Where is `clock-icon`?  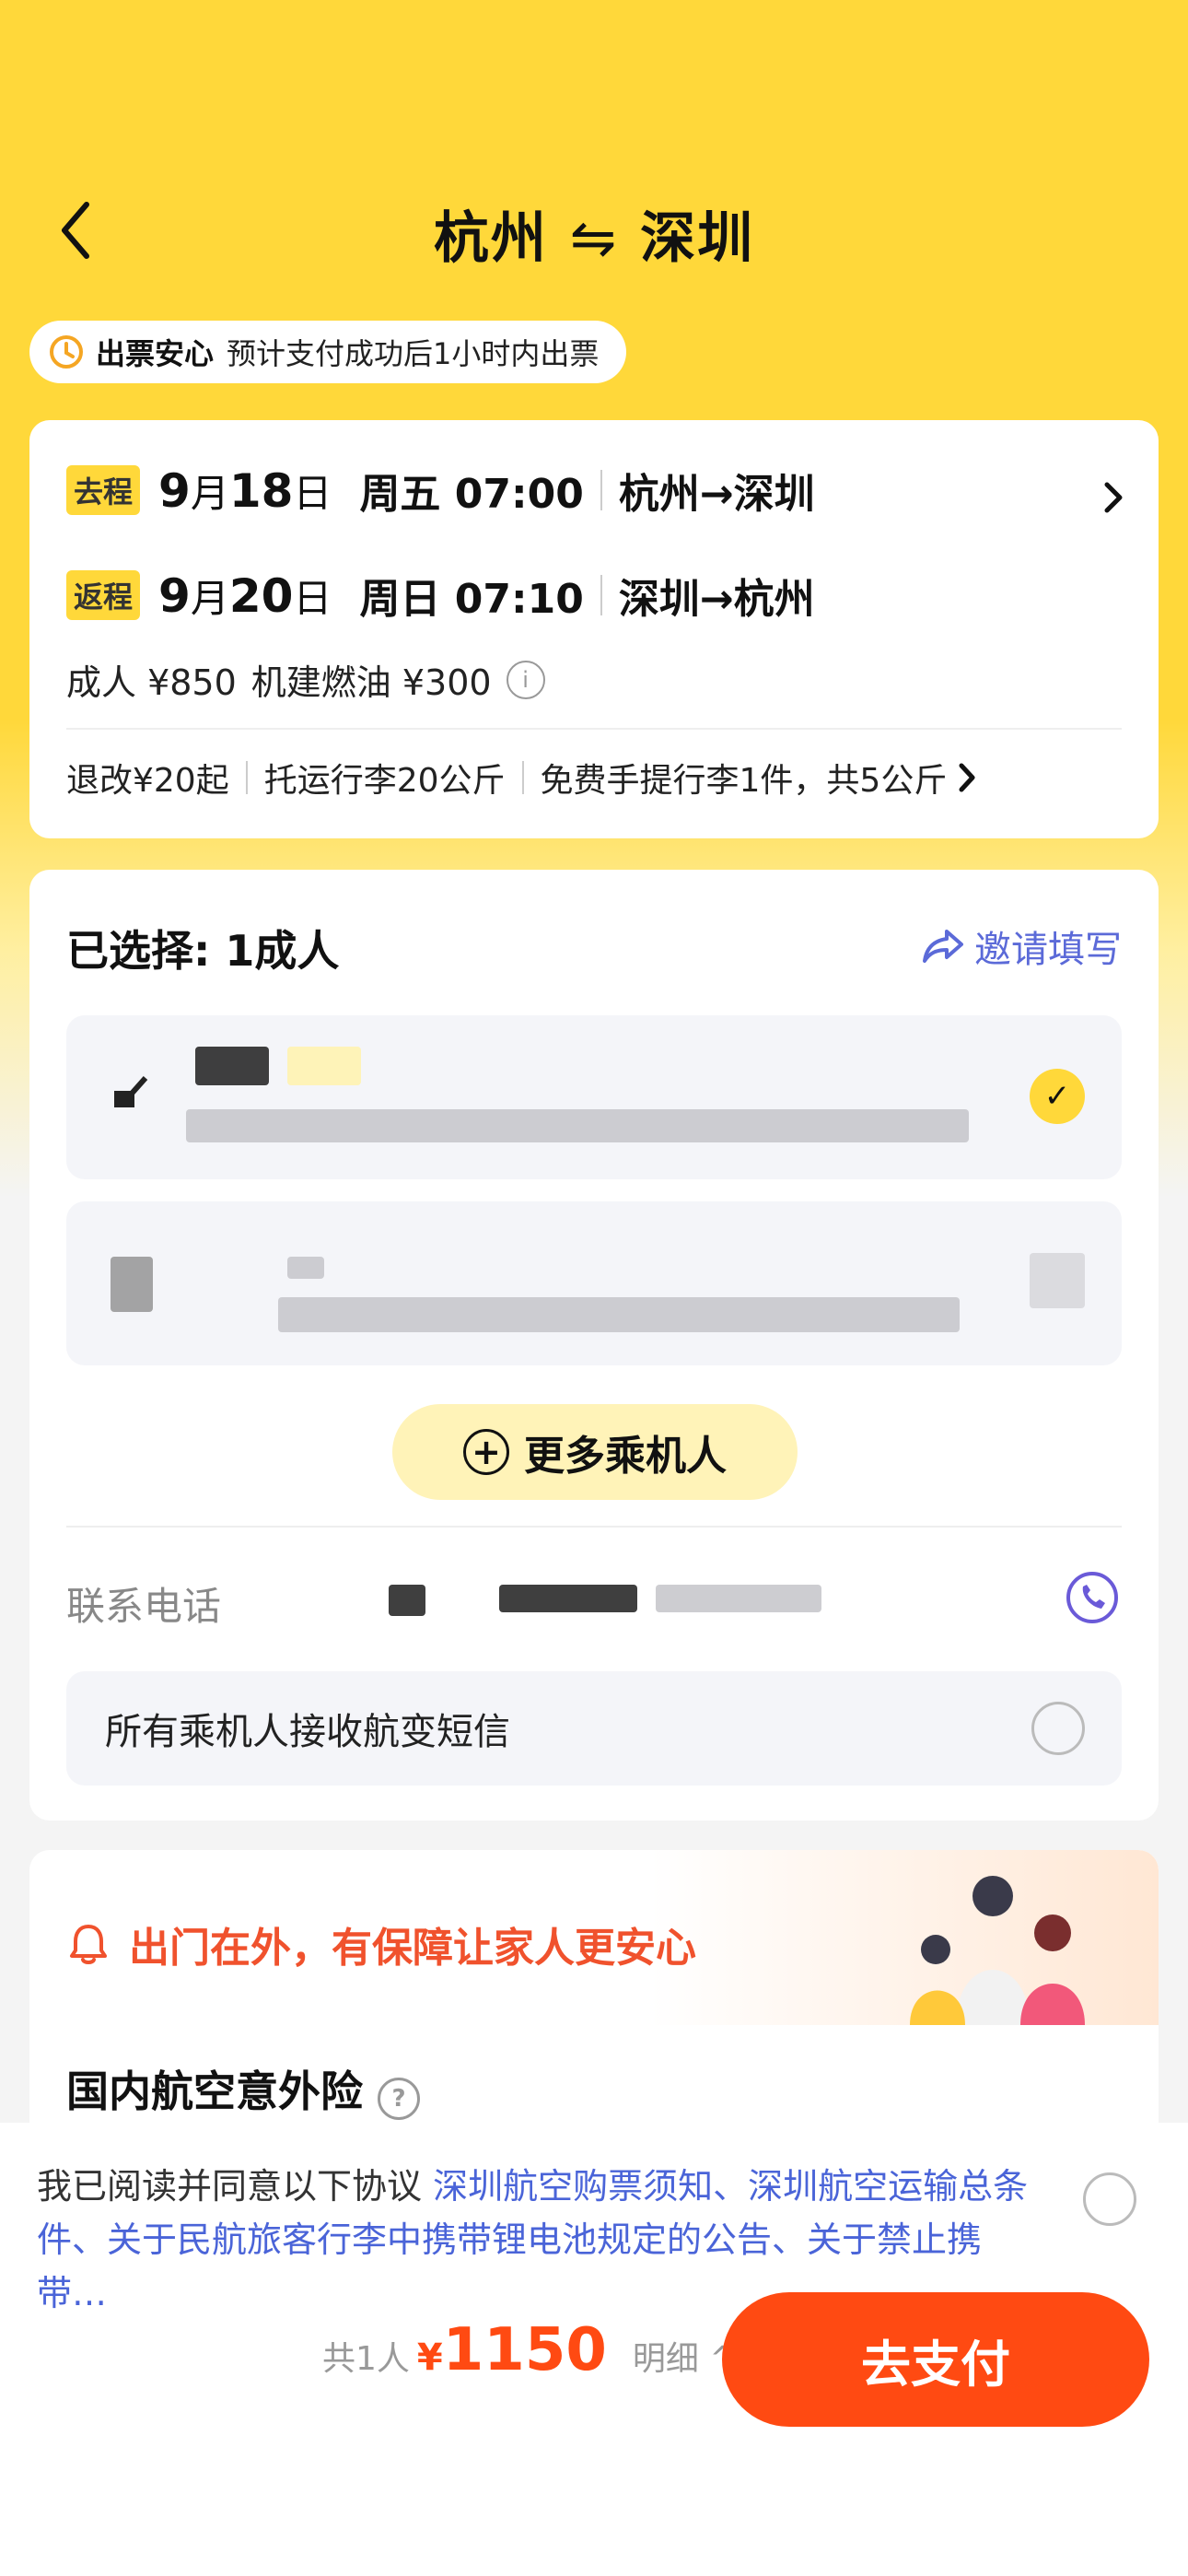
clock-icon is located at coordinates (66, 352).